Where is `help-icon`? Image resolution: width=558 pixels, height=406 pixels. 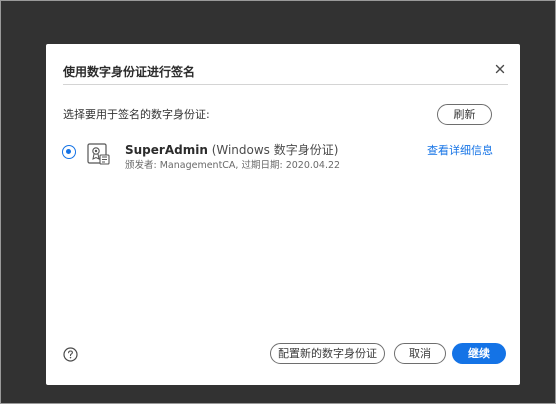 help-icon is located at coordinates (70, 354).